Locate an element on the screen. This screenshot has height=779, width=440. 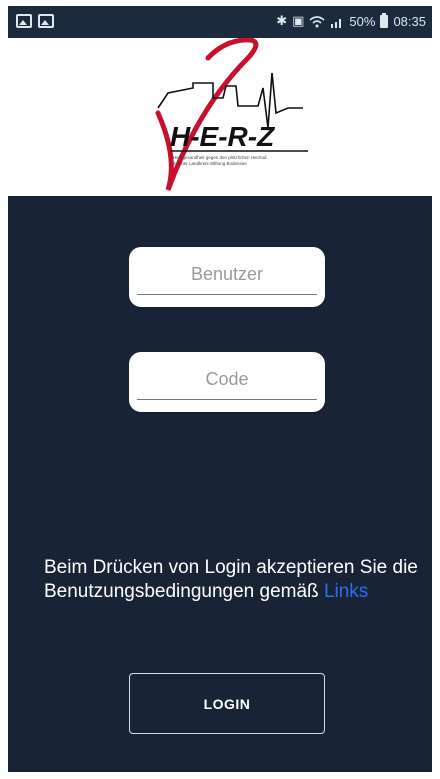
login-button: LOGIN is located at coordinates (227, 703).